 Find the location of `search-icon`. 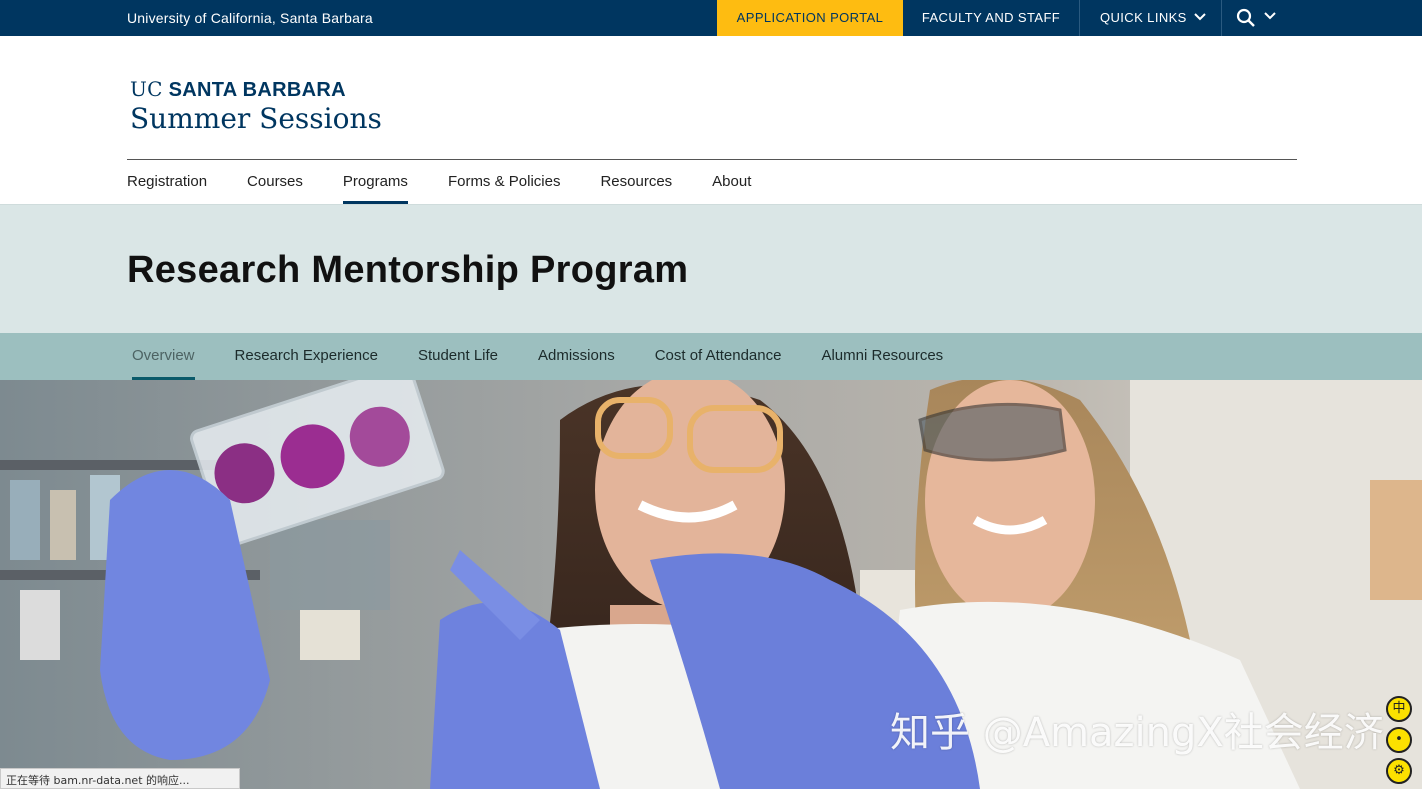

search-icon is located at coordinates (1247, 18).